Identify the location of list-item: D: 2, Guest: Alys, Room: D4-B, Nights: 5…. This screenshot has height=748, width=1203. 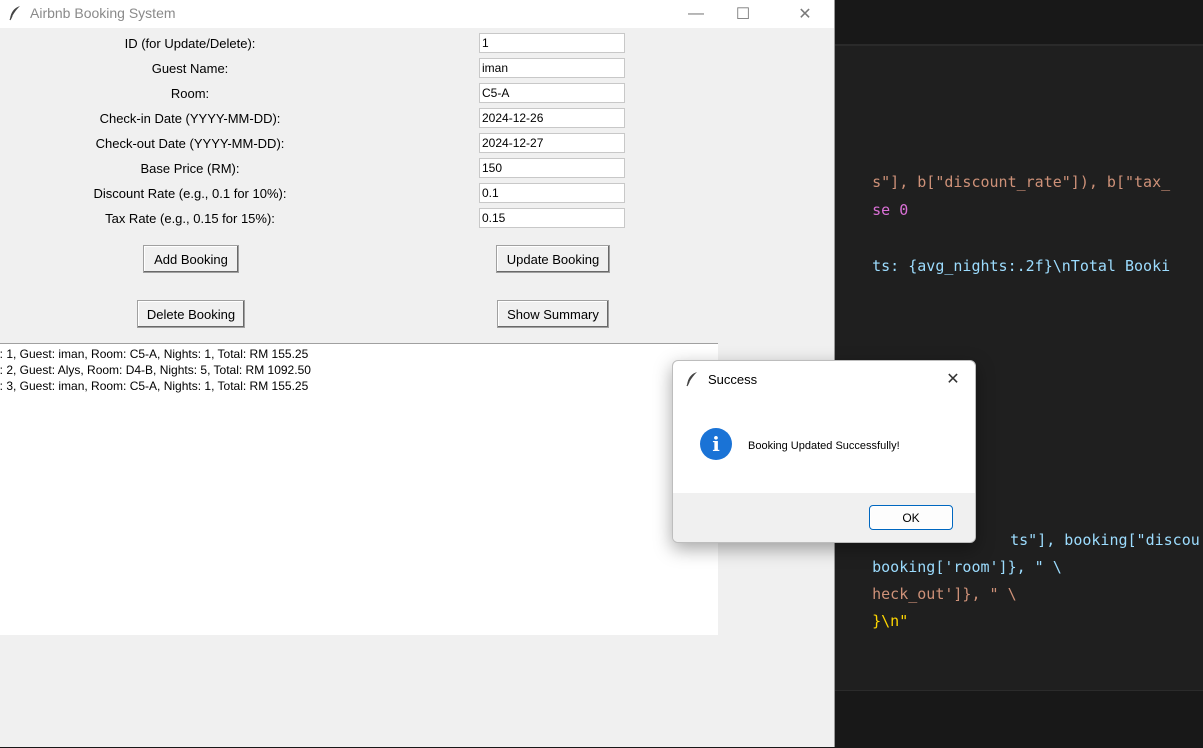
(155, 370).